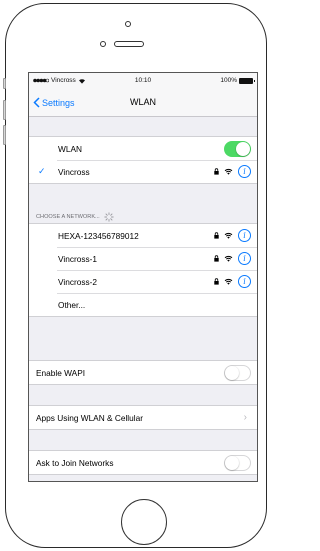 The image size is (320, 551). What do you see at coordinates (143, 235) in the screenshot?
I see `network-row: HEXA-123456789012 i` at bounding box center [143, 235].